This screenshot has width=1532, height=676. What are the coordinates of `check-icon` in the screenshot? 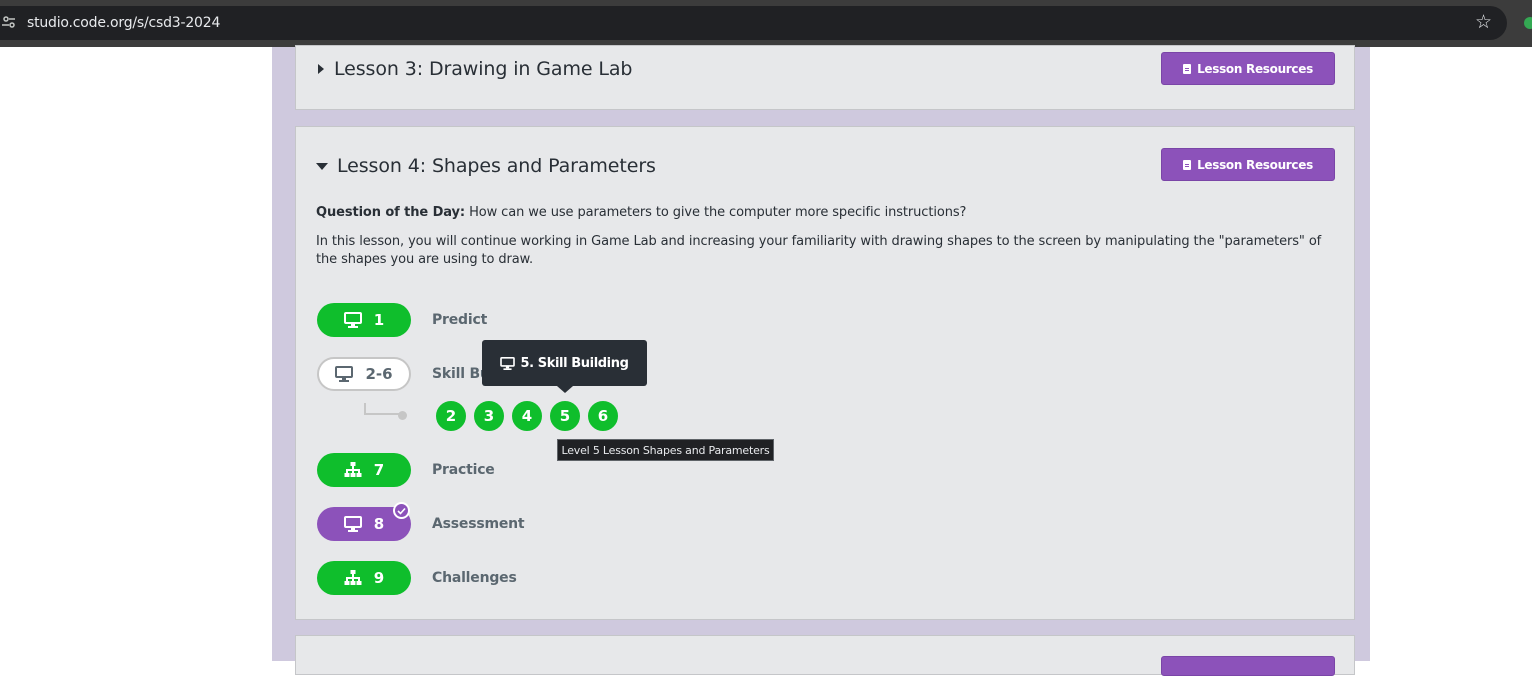 It's located at (401, 510).